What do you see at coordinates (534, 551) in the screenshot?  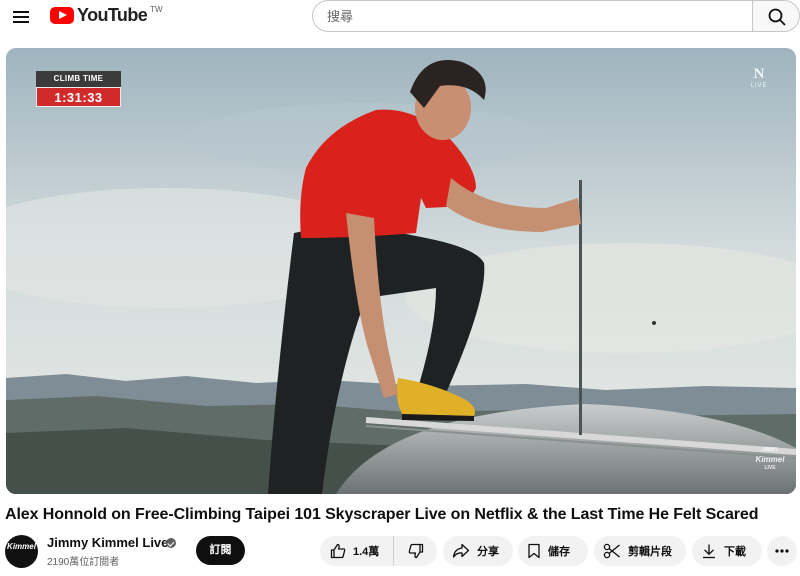 I see `bookmark-icon` at bounding box center [534, 551].